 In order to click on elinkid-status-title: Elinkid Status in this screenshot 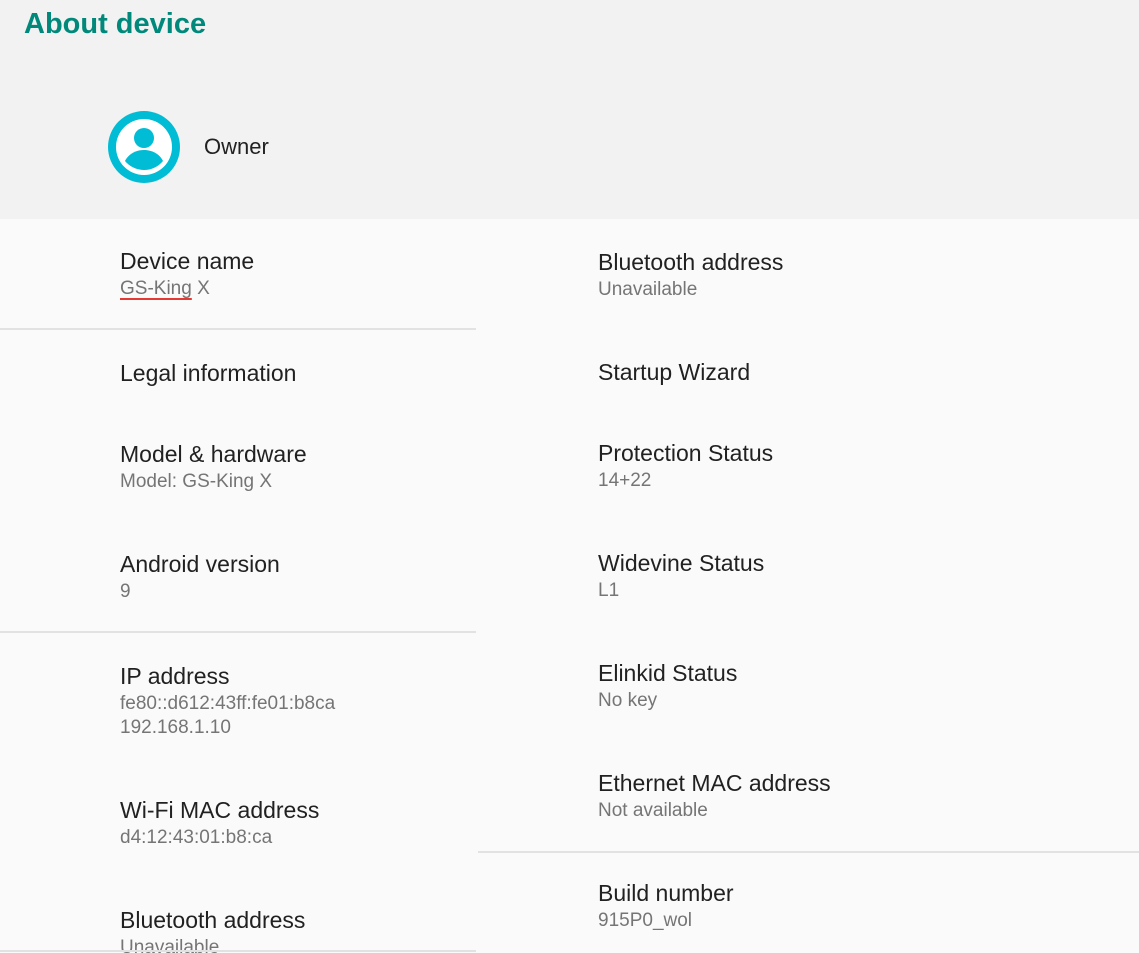, I will do `click(668, 673)`.